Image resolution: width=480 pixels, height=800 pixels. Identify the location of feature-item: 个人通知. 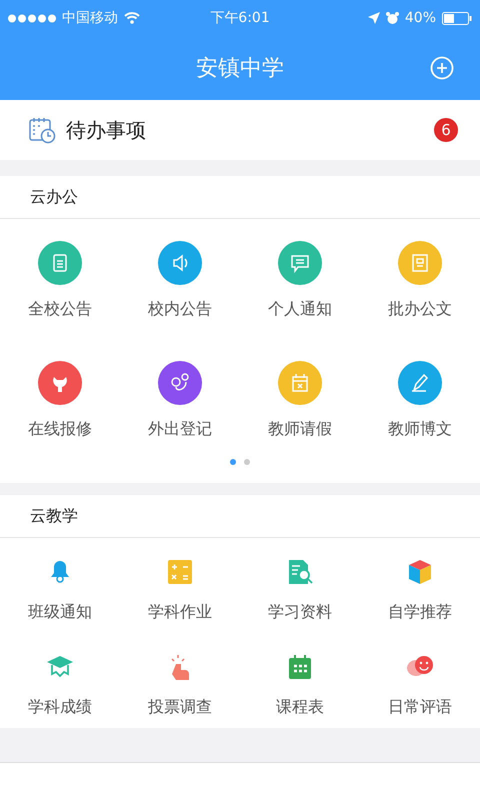
(300, 279).